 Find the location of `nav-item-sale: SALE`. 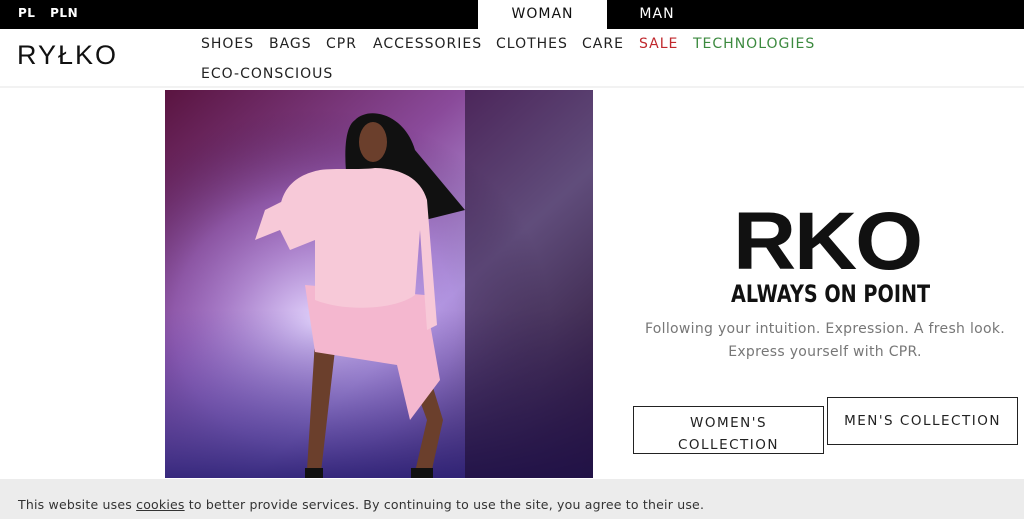

nav-item-sale: SALE is located at coordinates (658, 44).